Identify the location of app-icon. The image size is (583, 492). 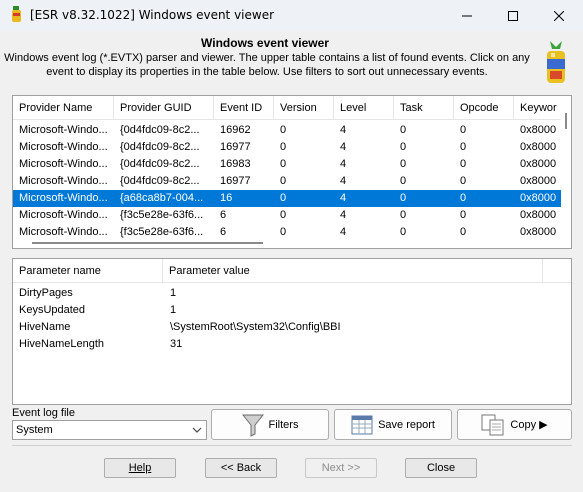
(16, 14).